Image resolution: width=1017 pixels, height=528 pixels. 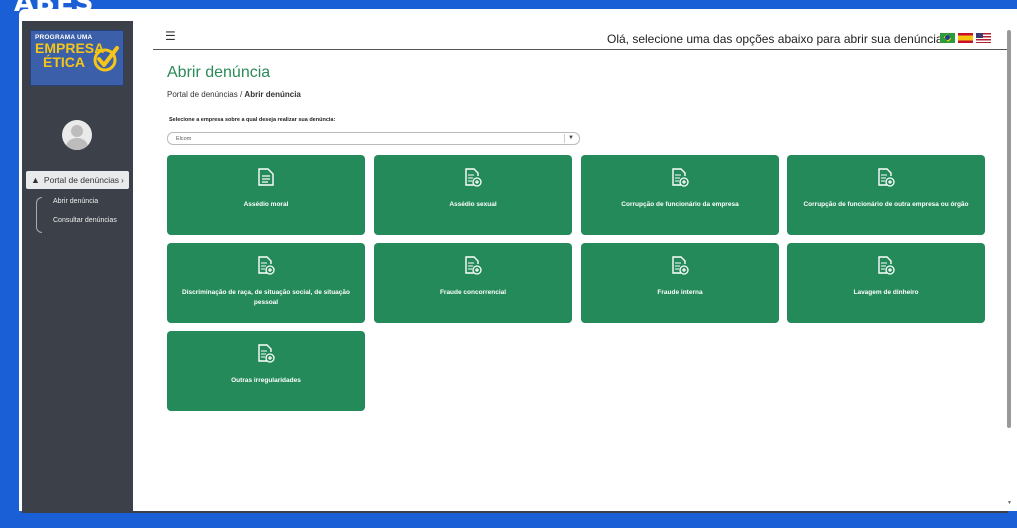 I want to click on card-label: Fraude interna, so click(x=680, y=292).